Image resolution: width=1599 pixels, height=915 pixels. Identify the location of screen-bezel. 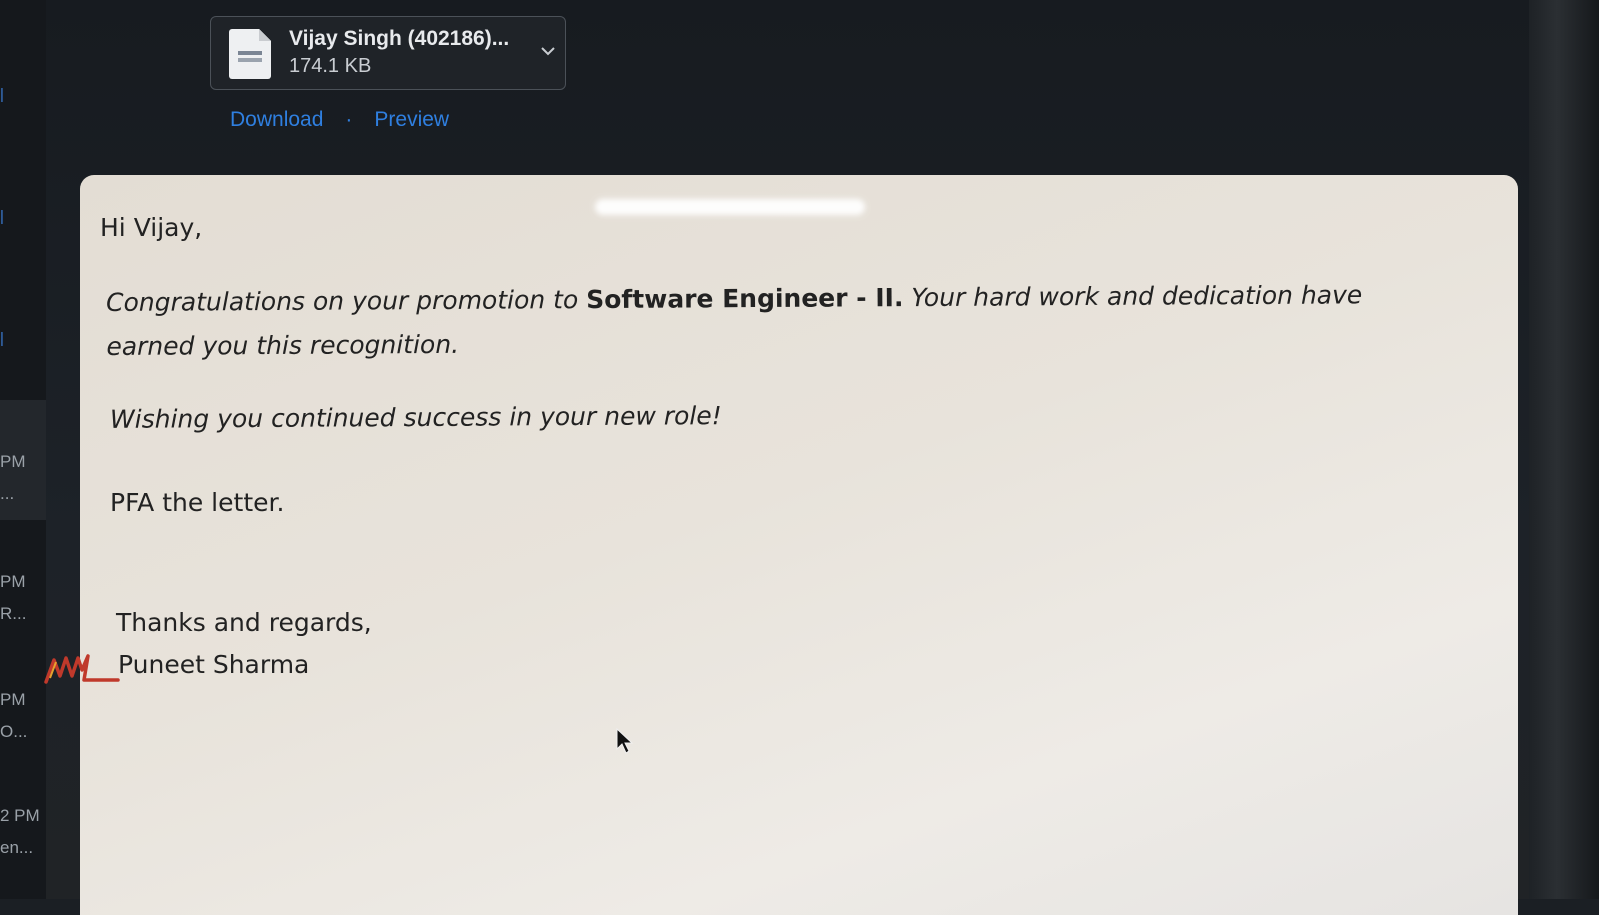
(1564, 449).